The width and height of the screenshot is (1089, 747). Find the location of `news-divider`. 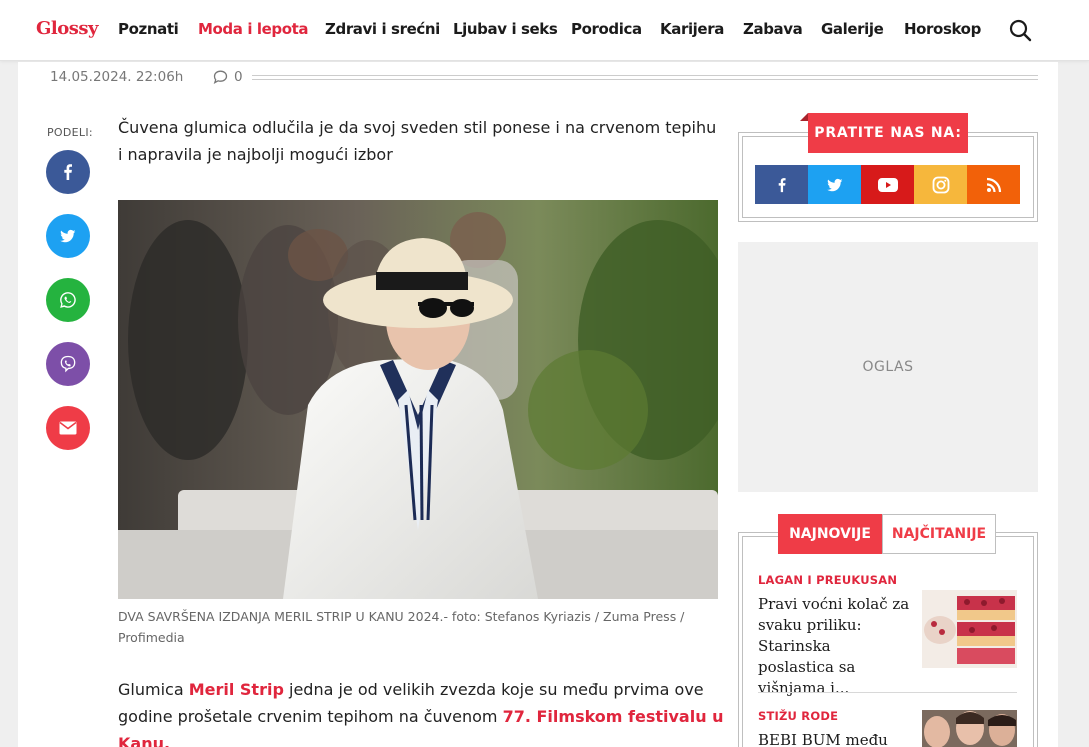

news-divider is located at coordinates (887, 692).